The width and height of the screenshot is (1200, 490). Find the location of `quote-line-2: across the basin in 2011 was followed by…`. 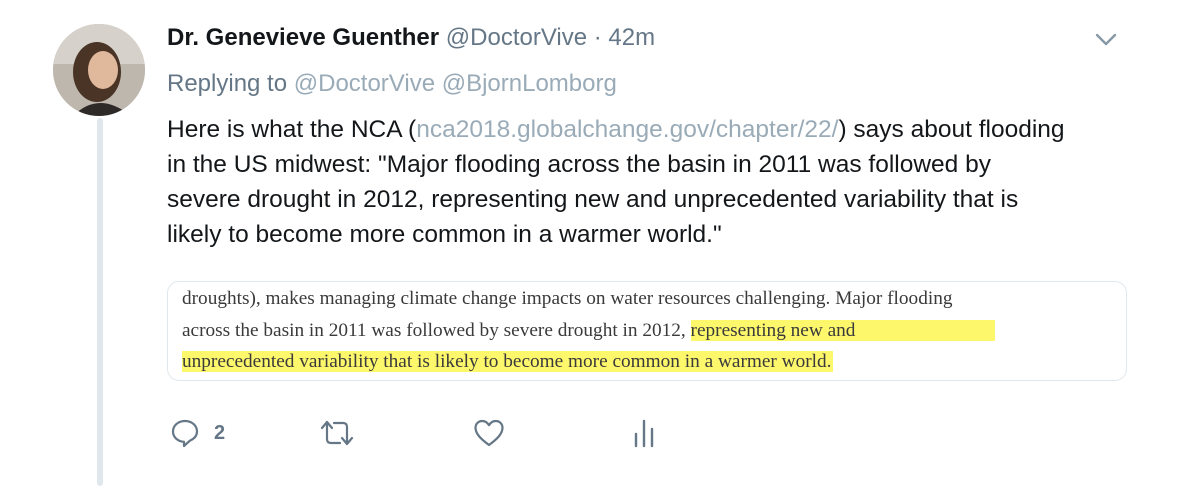

quote-line-2: across the basin in 2011 was followed by… is located at coordinates (589, 330).